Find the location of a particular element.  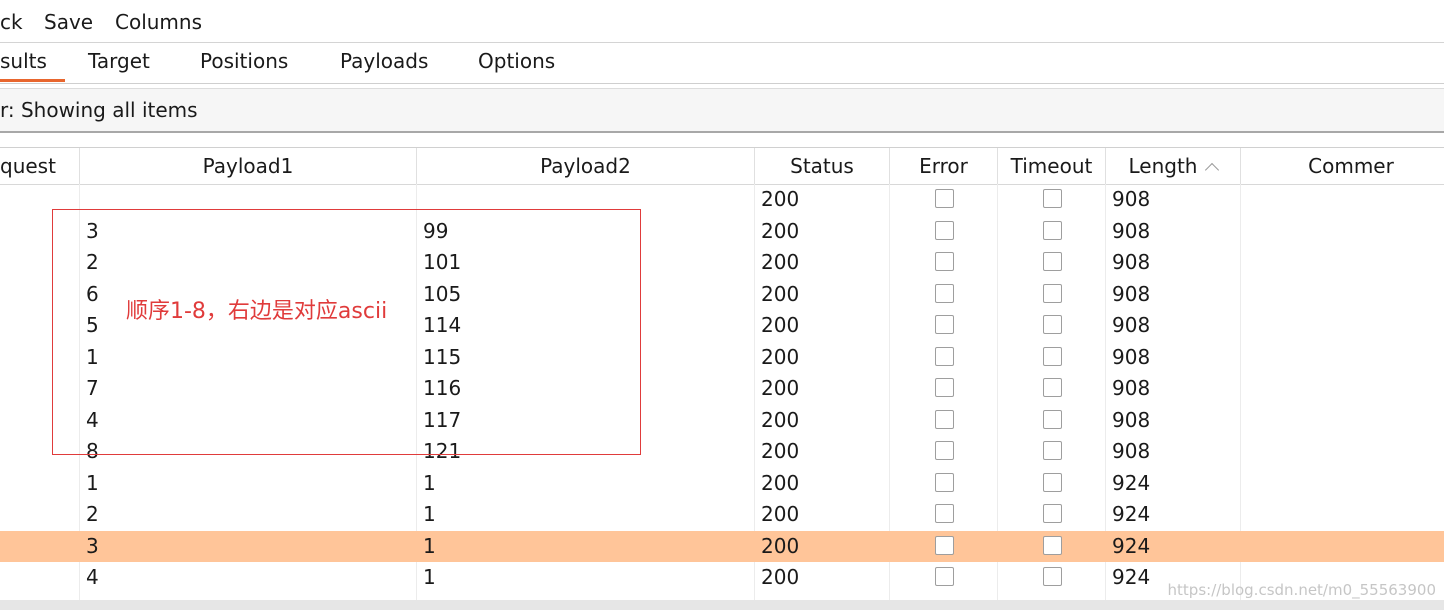

column-header-request: quest is located at coordinates (40, 166).